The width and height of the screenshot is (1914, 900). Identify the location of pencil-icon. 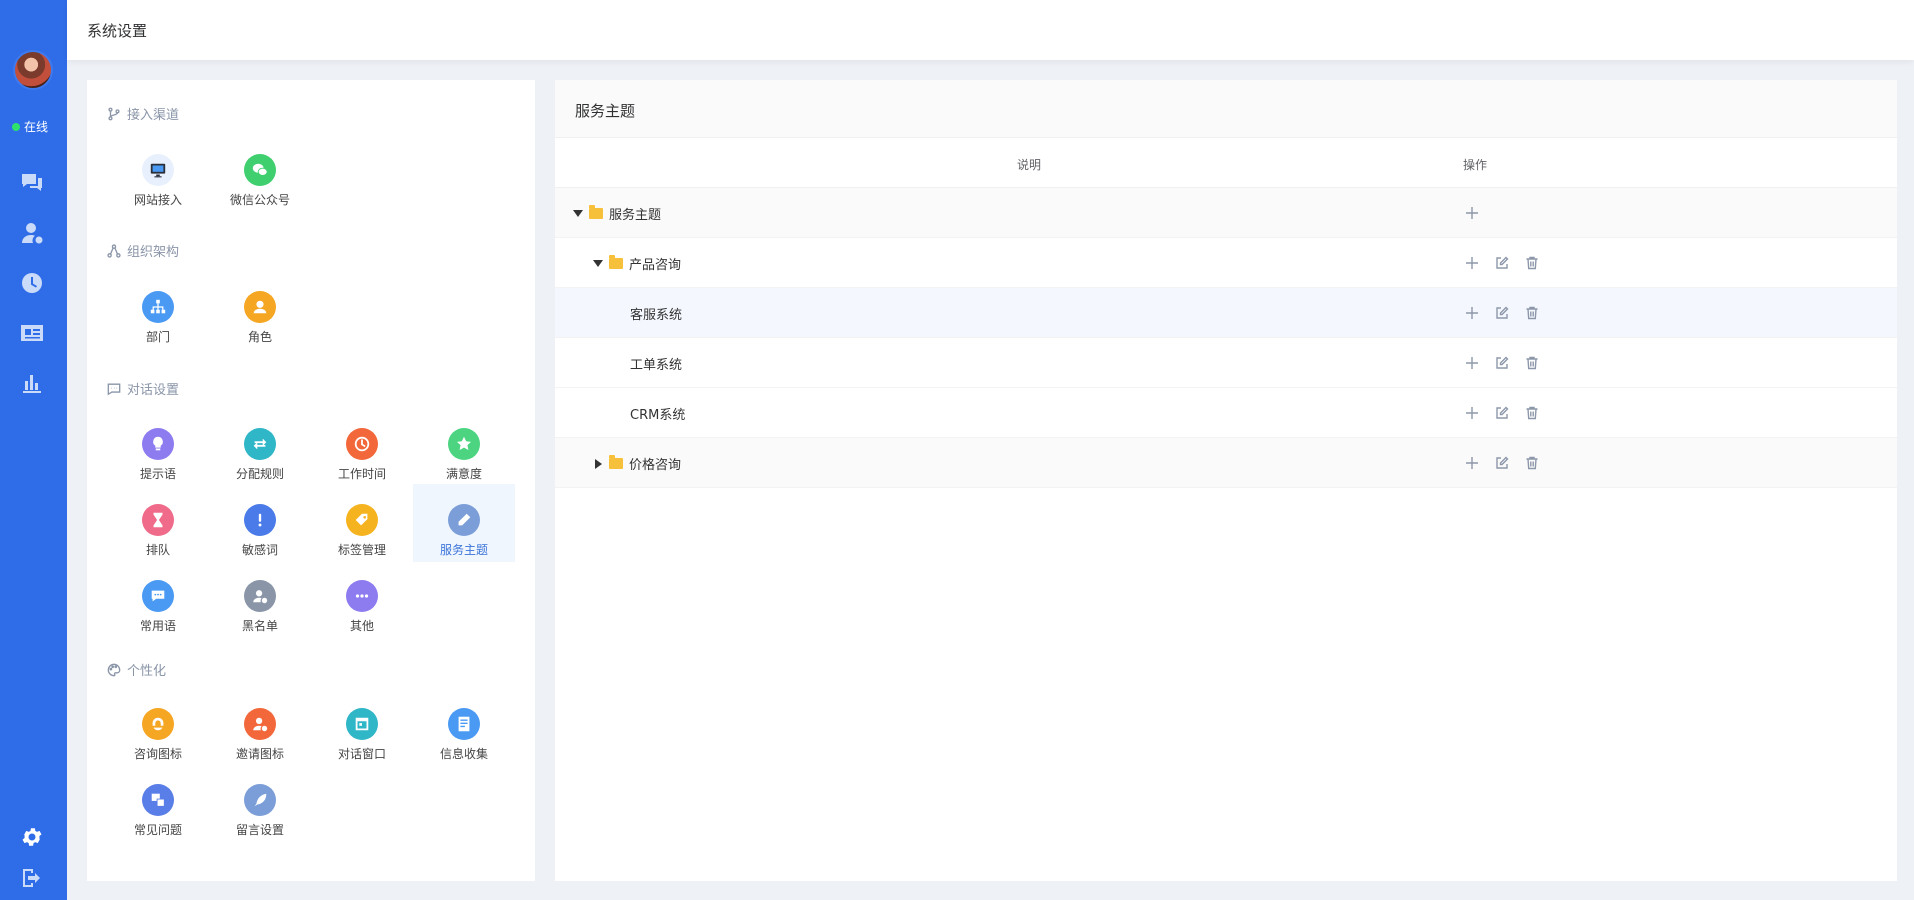
(464, 520).